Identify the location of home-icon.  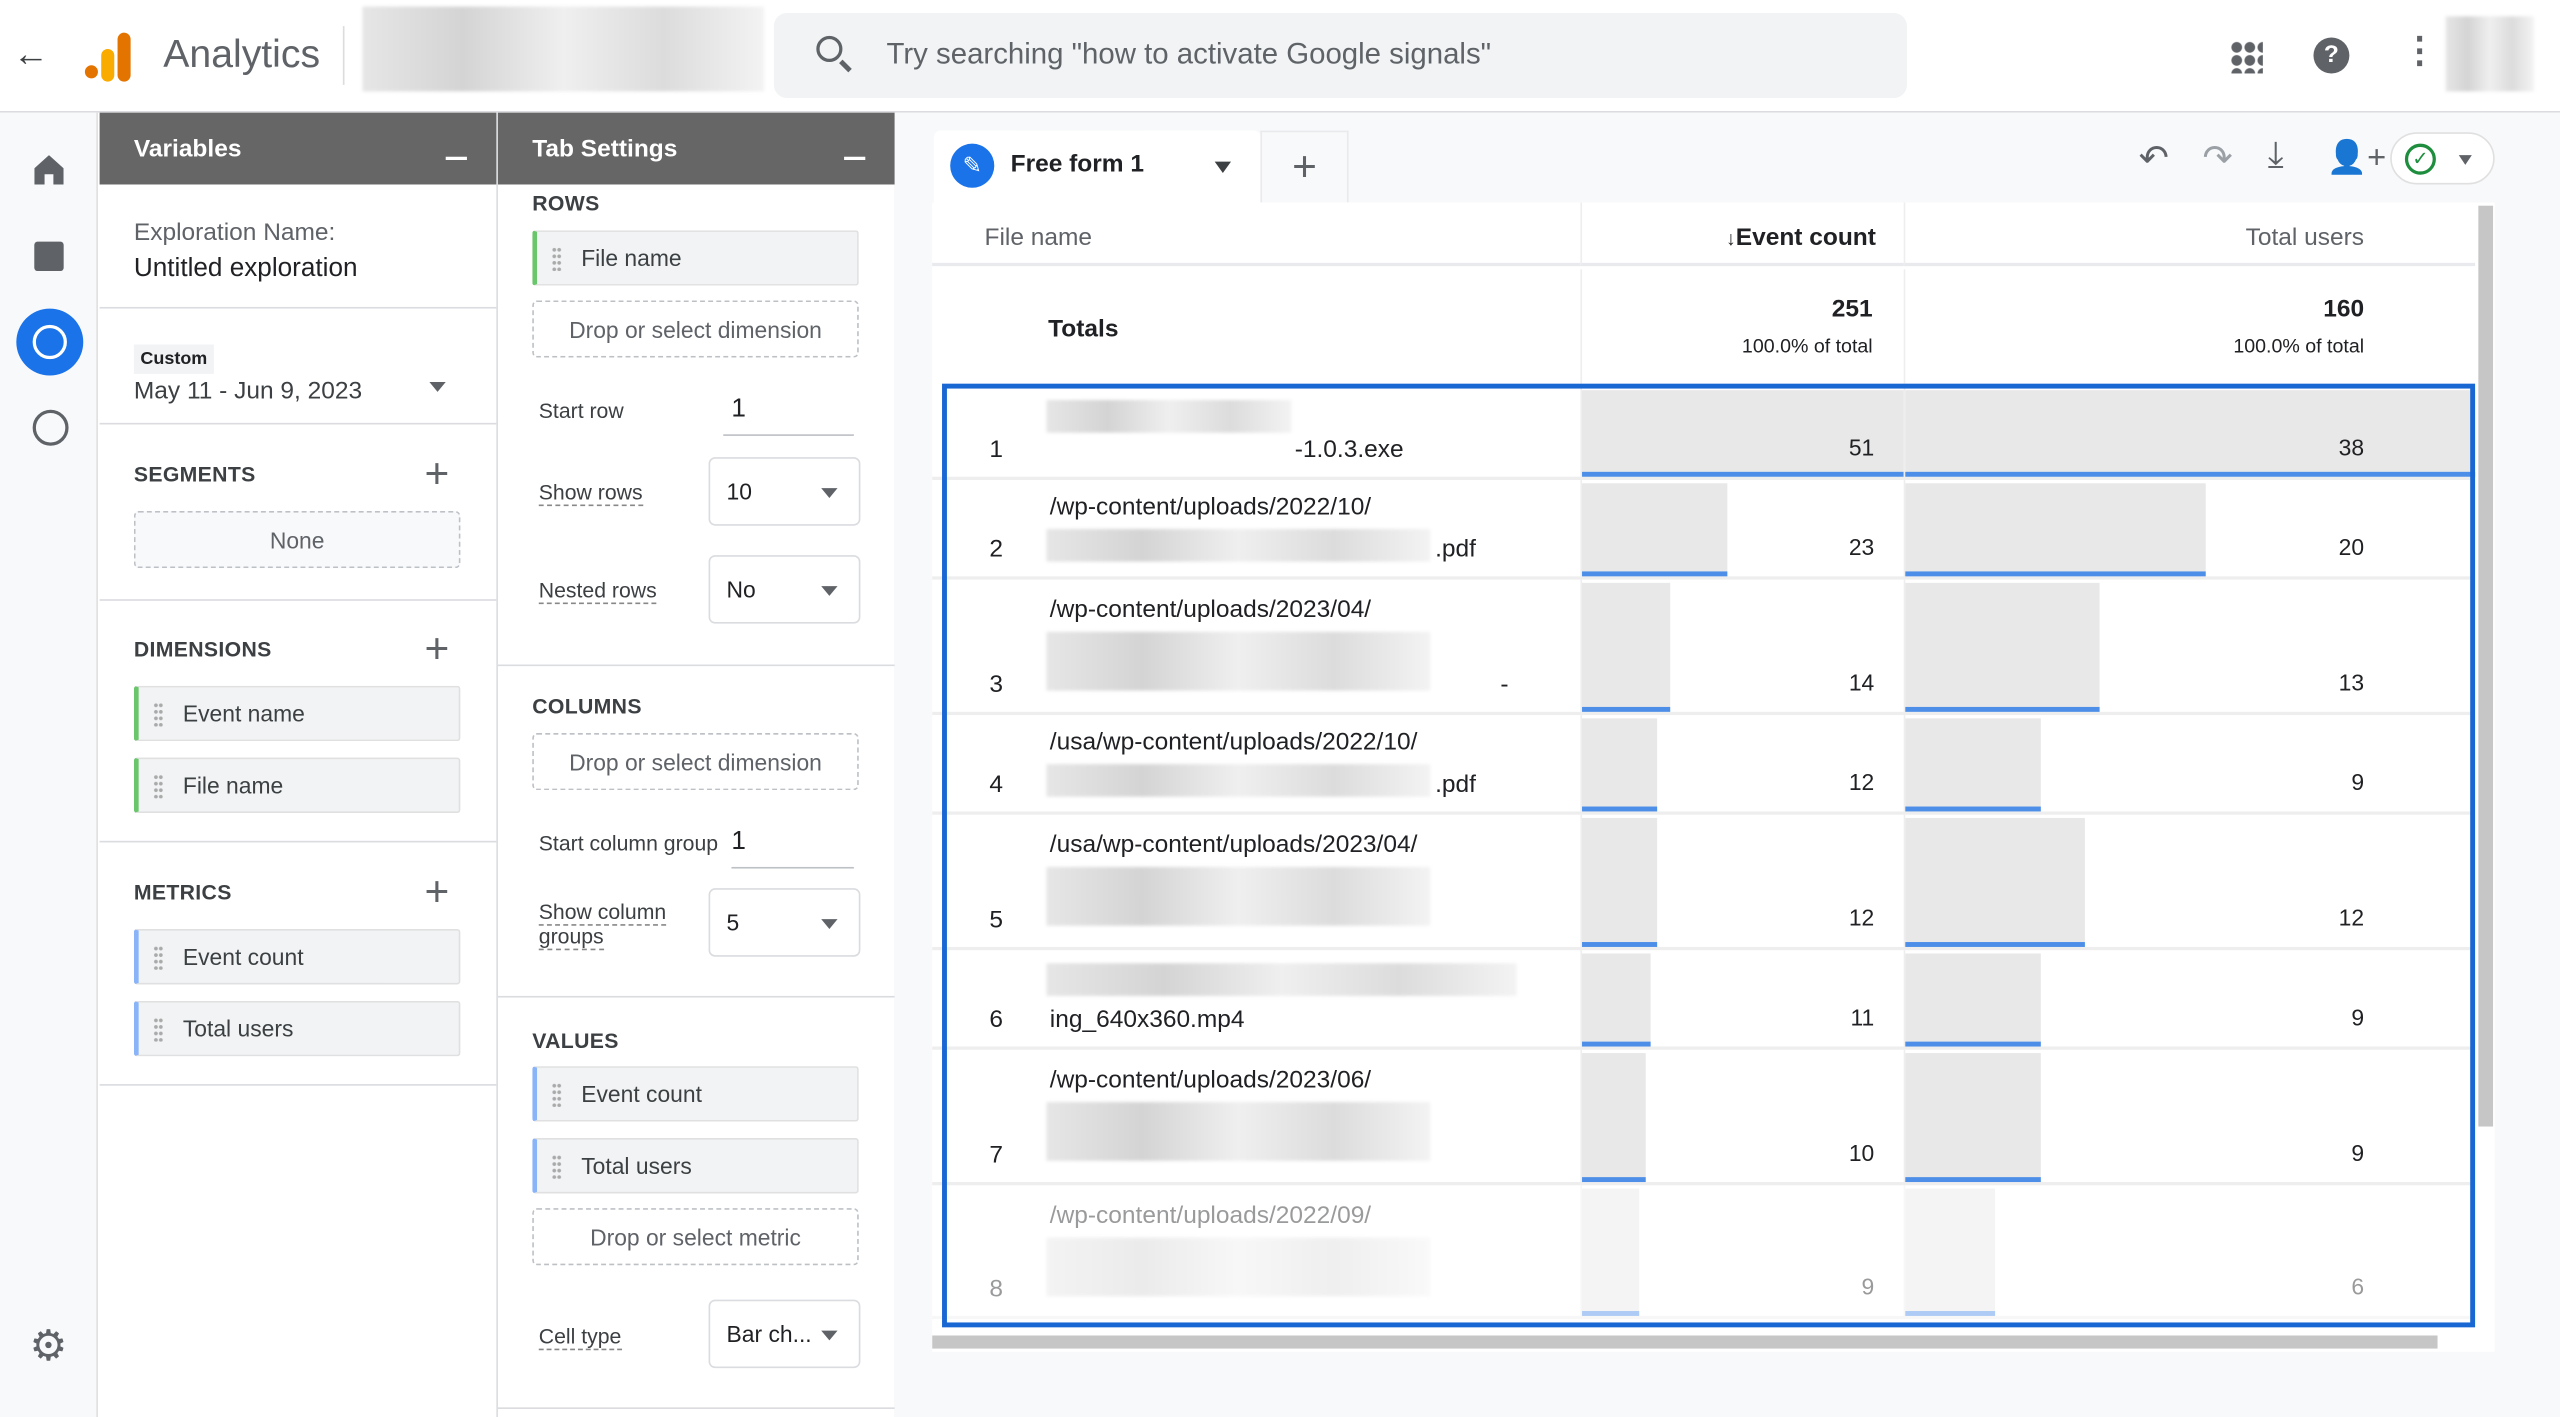
(49, 170).